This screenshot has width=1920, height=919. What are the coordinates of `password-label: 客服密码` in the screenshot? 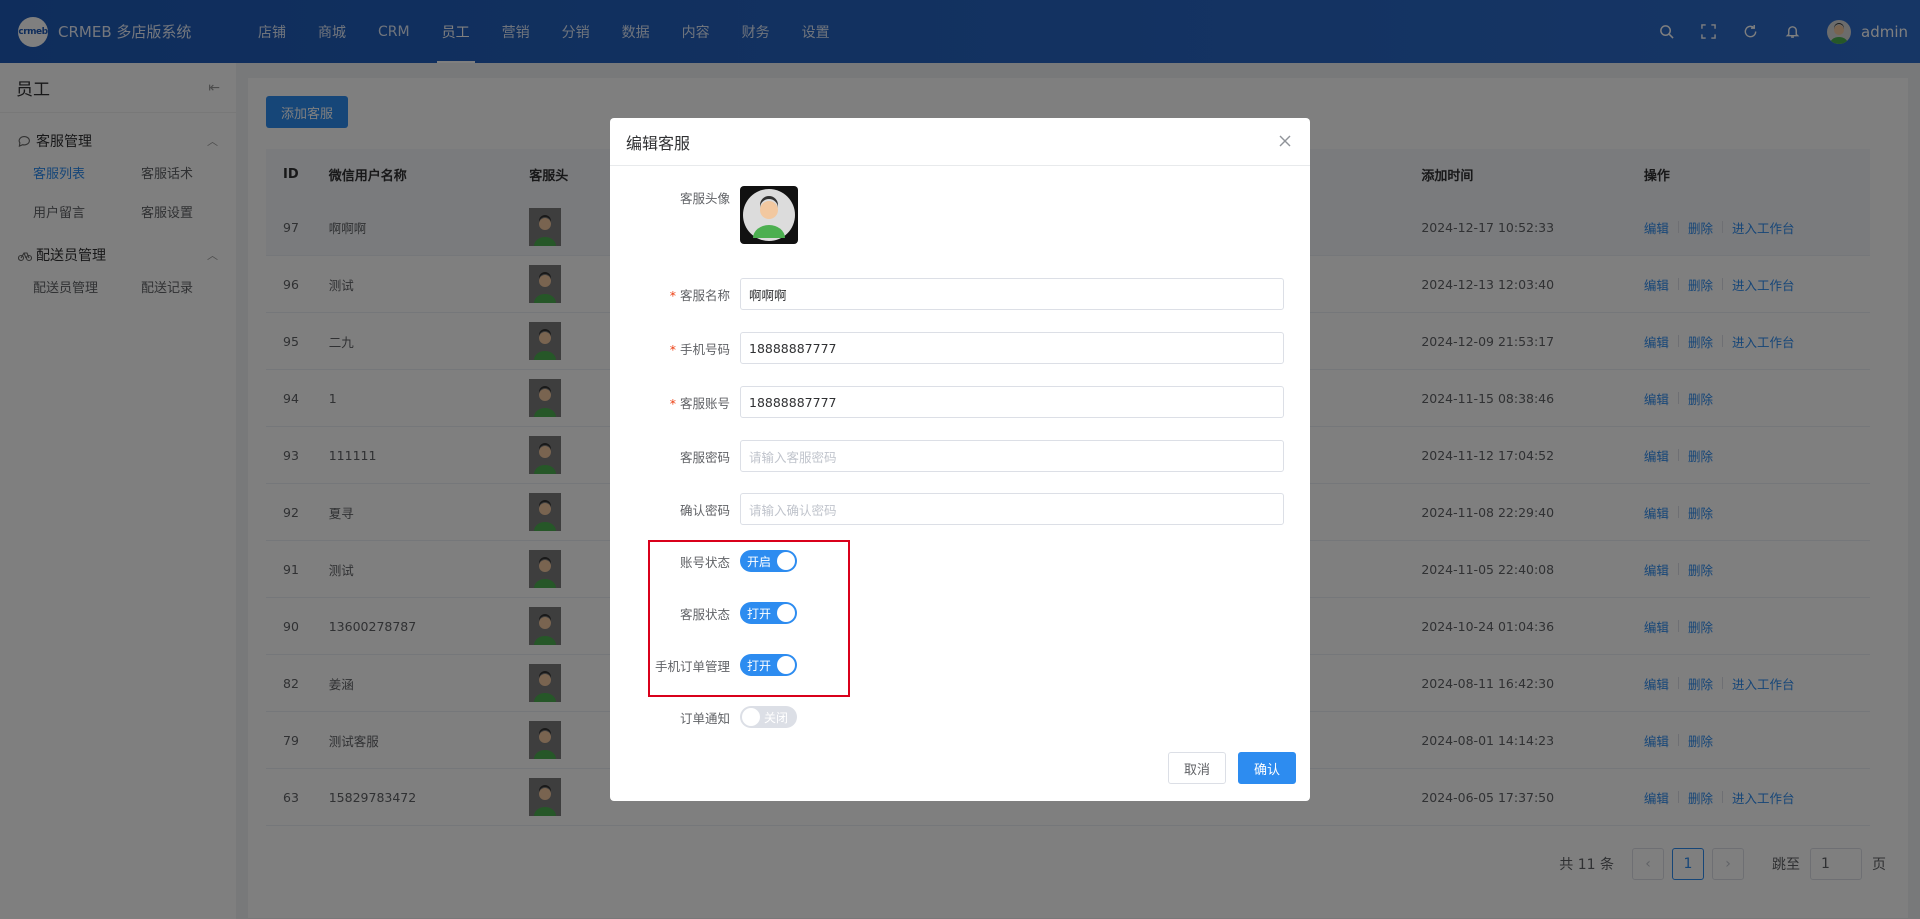 It's located at (704, 457).